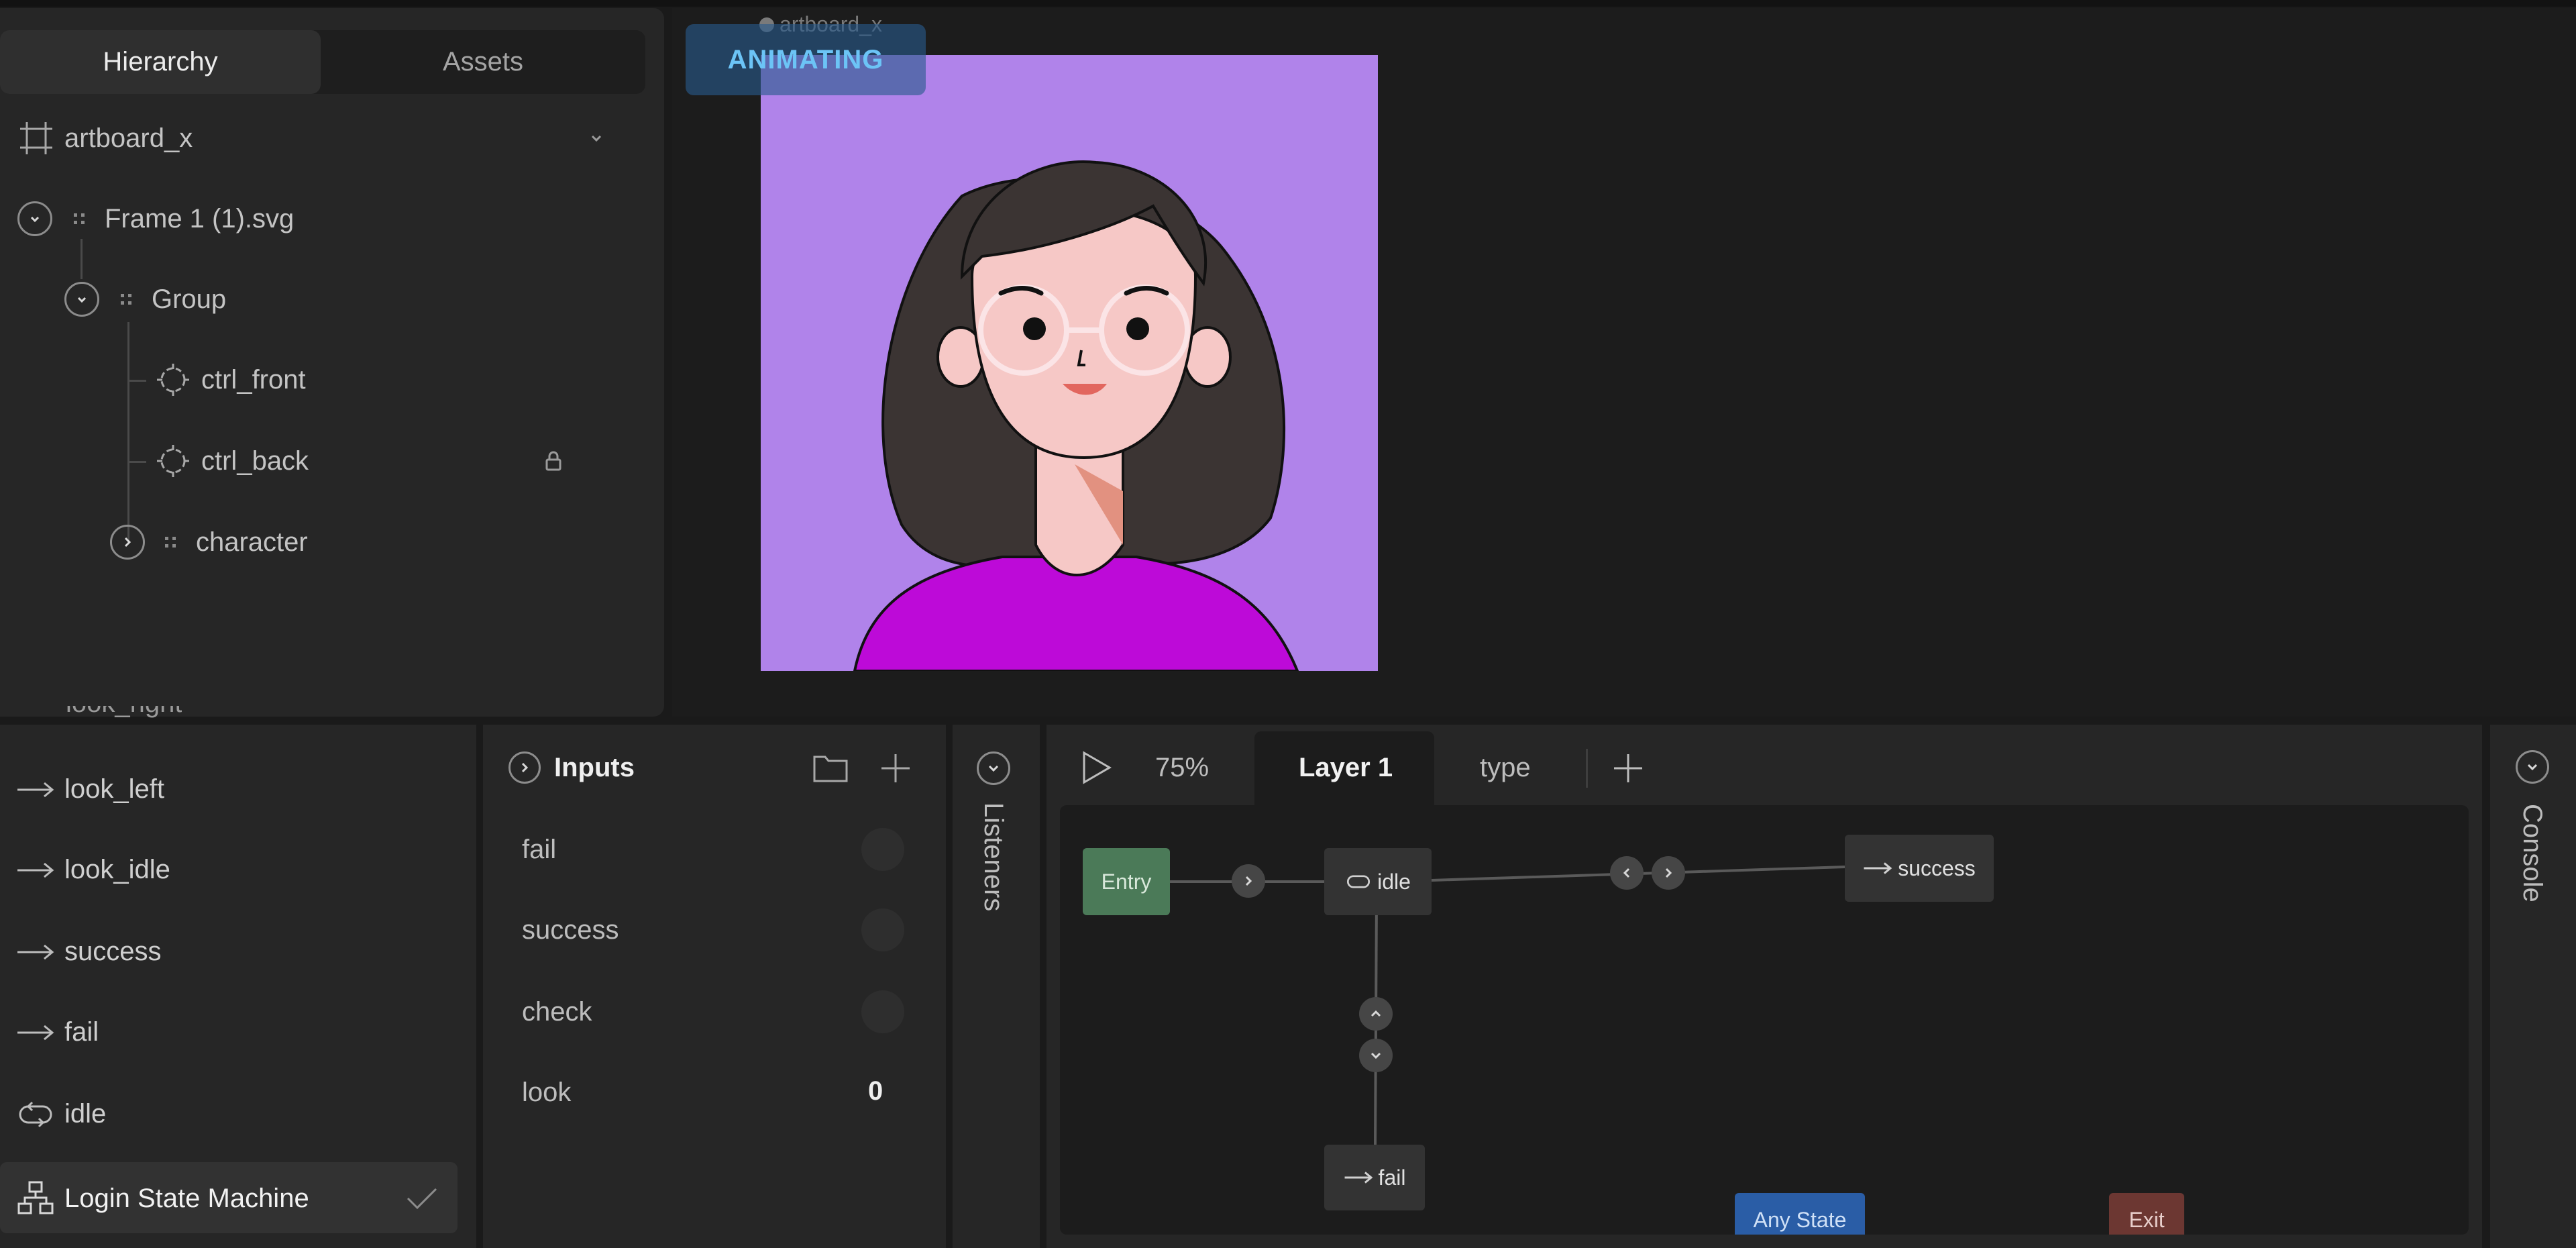  I want to click on sm-item-look-idle: look_idle, so click(93, 870).